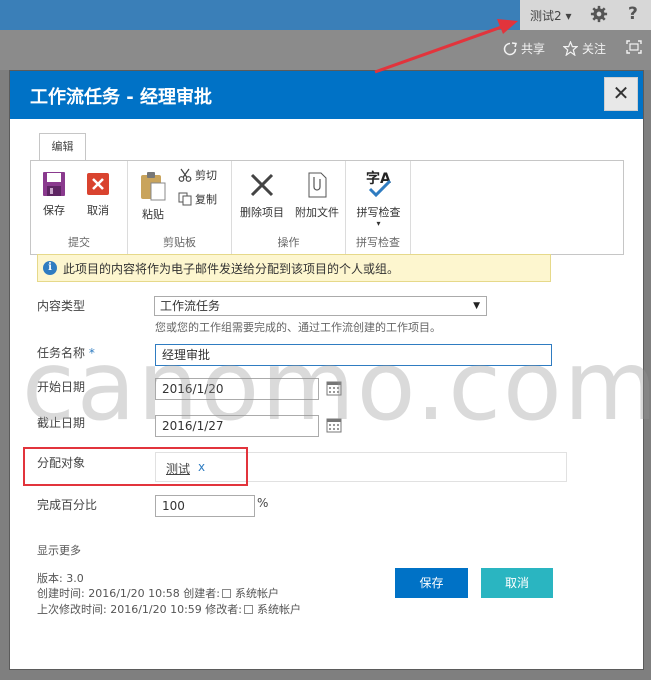 The image size is (651, 680). Describe the element at coordinates (61, 306) in the screenshot. I see `content-type-label: 内容类型` at that location.